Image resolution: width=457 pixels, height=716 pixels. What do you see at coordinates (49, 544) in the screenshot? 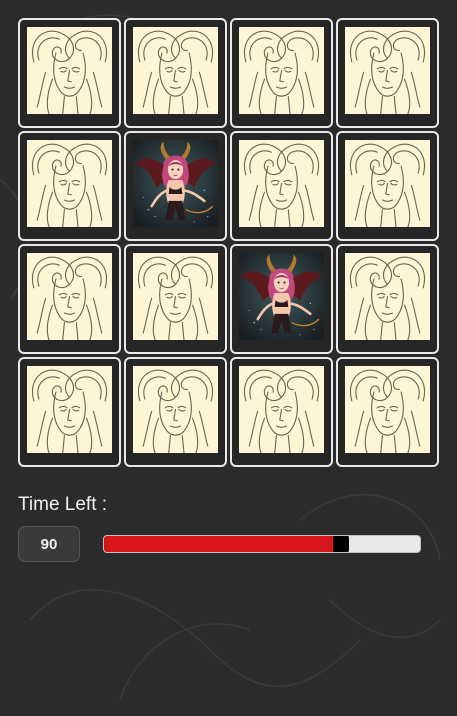
I see `time-left-value: 90` at bounding box center [49, 544].